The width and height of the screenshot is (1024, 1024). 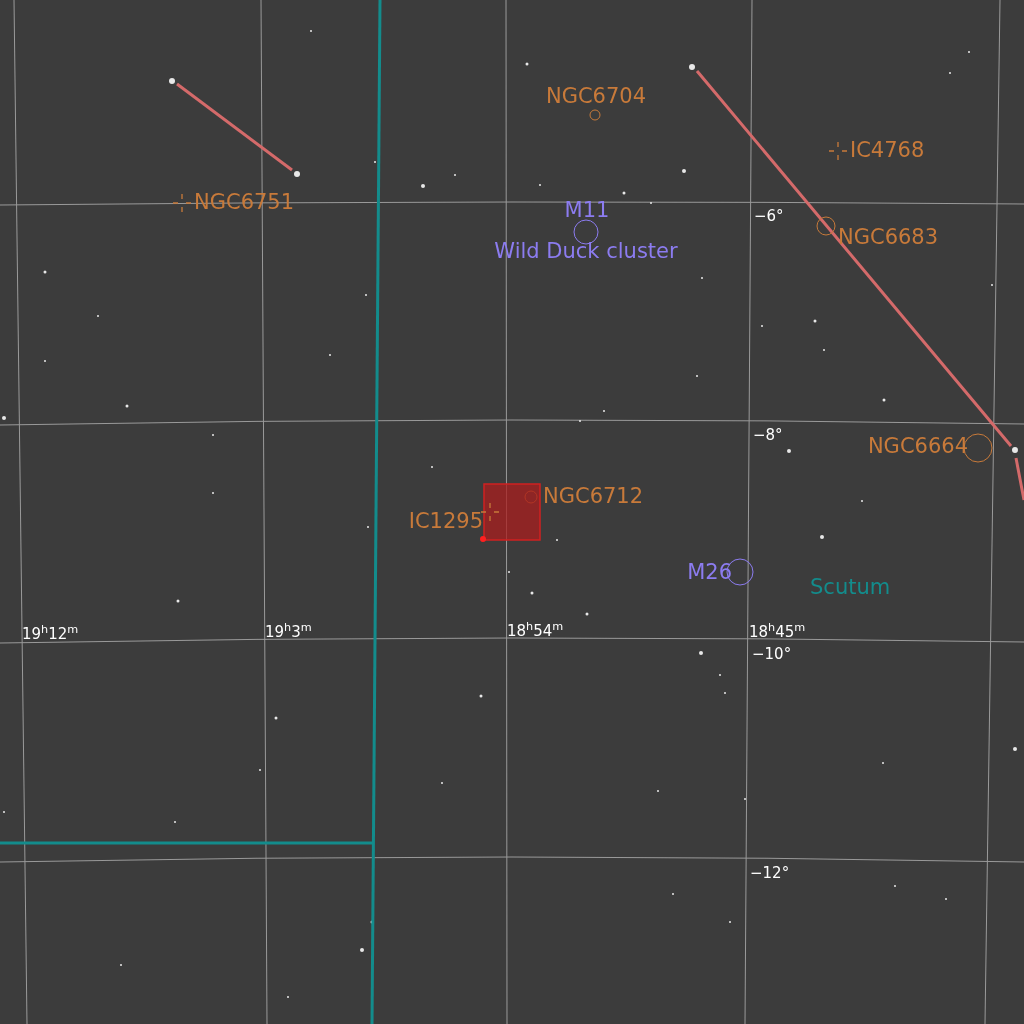 What do you see at coordinates (887, 150) in the screenshot?
I see `object-label: IC4768` at bounding box center [887, 150].